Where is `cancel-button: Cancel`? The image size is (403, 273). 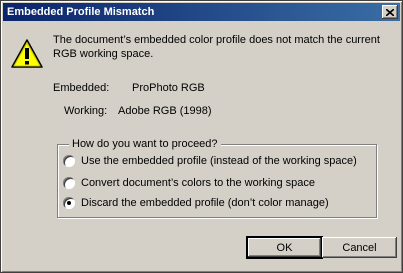 cancel-button: Cancel is located at coordinates (359, 247).